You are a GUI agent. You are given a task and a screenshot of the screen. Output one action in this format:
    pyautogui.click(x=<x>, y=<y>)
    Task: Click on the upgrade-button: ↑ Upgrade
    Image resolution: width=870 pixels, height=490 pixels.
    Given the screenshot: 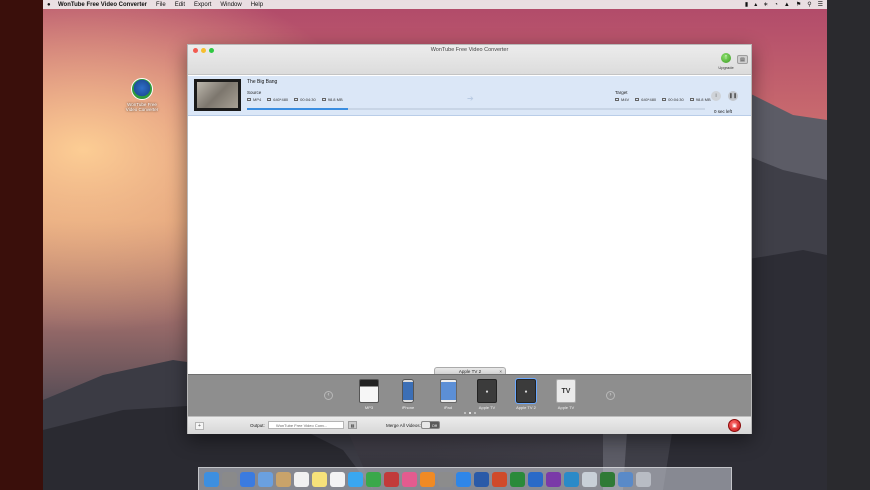 What is the action you would take?
    pyautogui.click(x=726, y=61)
    